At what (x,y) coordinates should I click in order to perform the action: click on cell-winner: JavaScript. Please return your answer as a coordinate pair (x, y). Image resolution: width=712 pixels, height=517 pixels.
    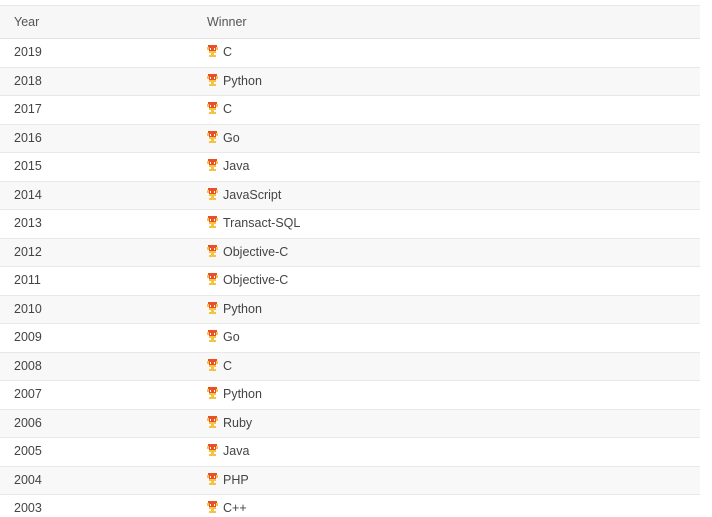
    Looking at the image, I should click on (446, 195).